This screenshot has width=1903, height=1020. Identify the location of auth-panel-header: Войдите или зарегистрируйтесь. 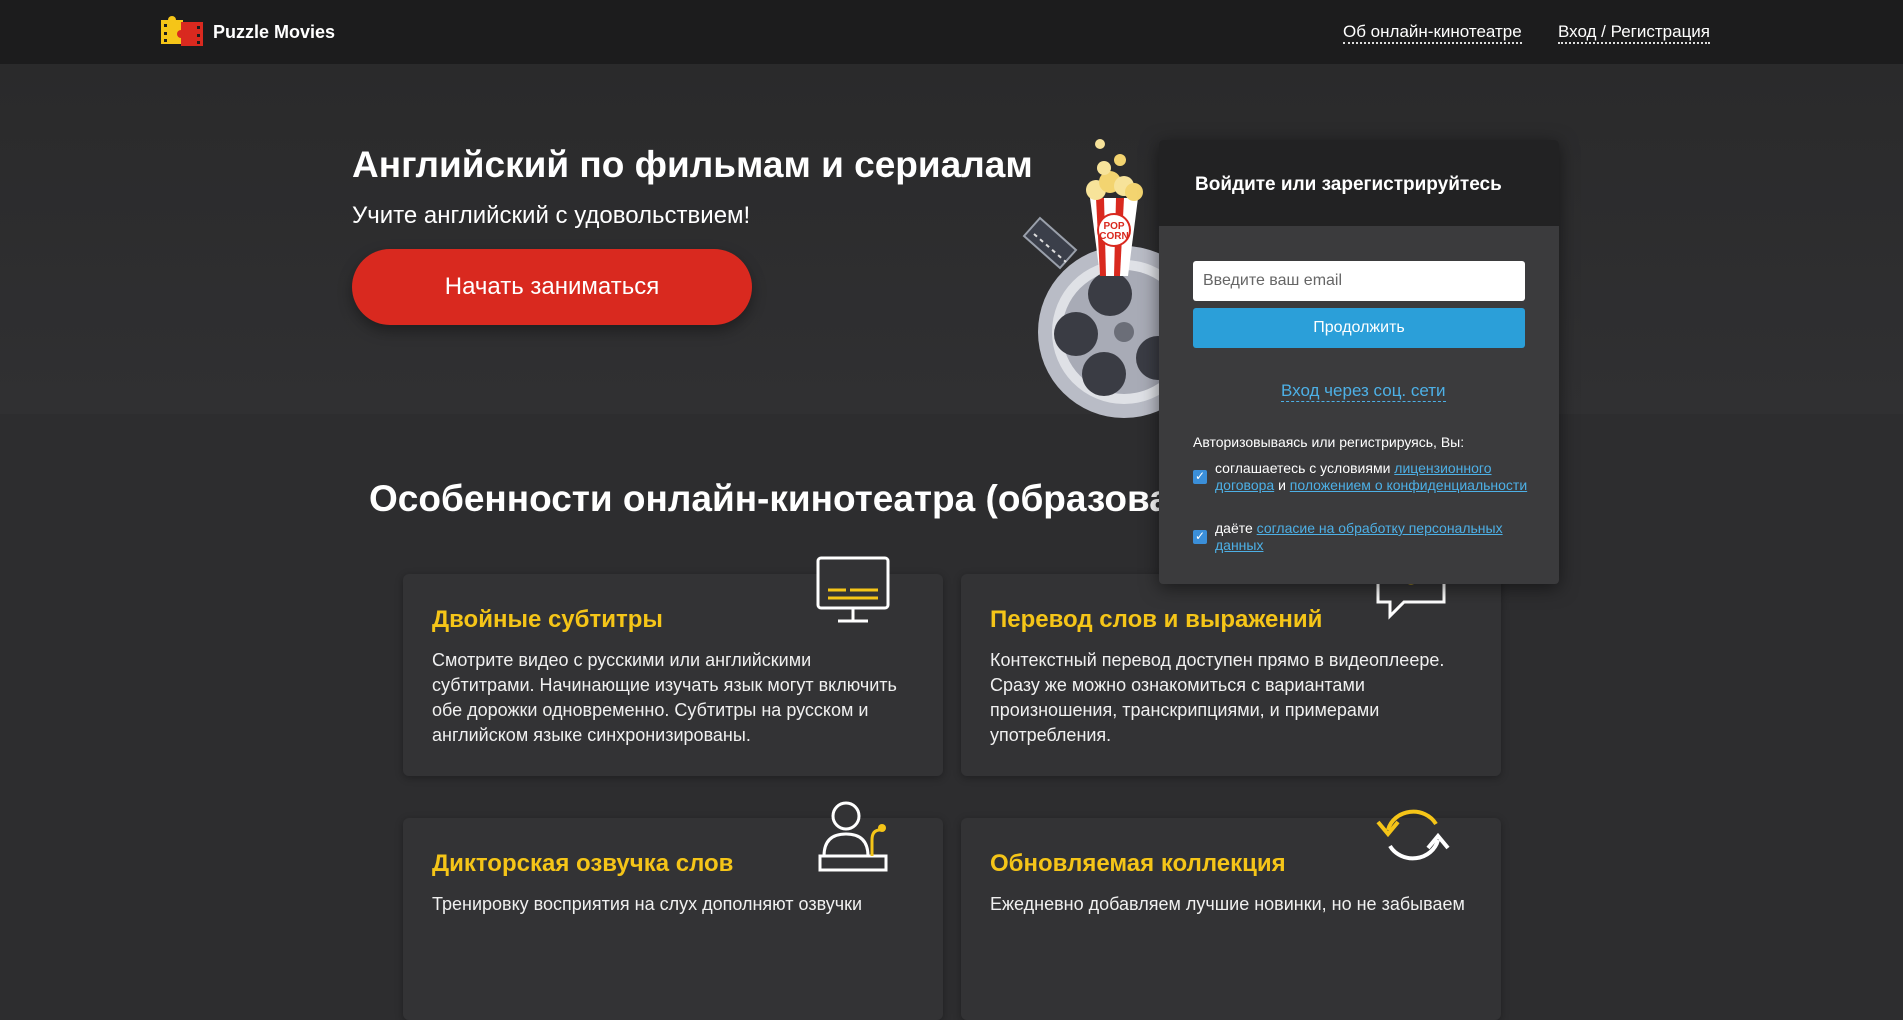
(1359, 183).